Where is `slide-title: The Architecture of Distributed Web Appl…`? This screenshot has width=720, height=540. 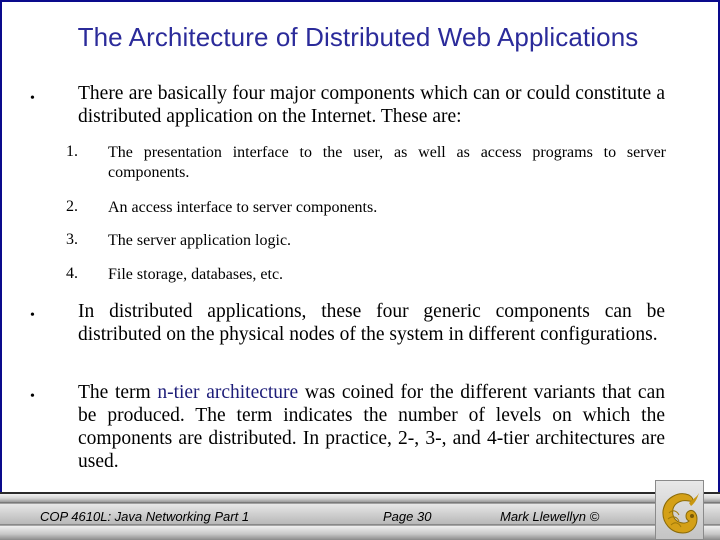
slide-title: The Architecture of Distributed Web Appl… is located at coordinates (358, 37).